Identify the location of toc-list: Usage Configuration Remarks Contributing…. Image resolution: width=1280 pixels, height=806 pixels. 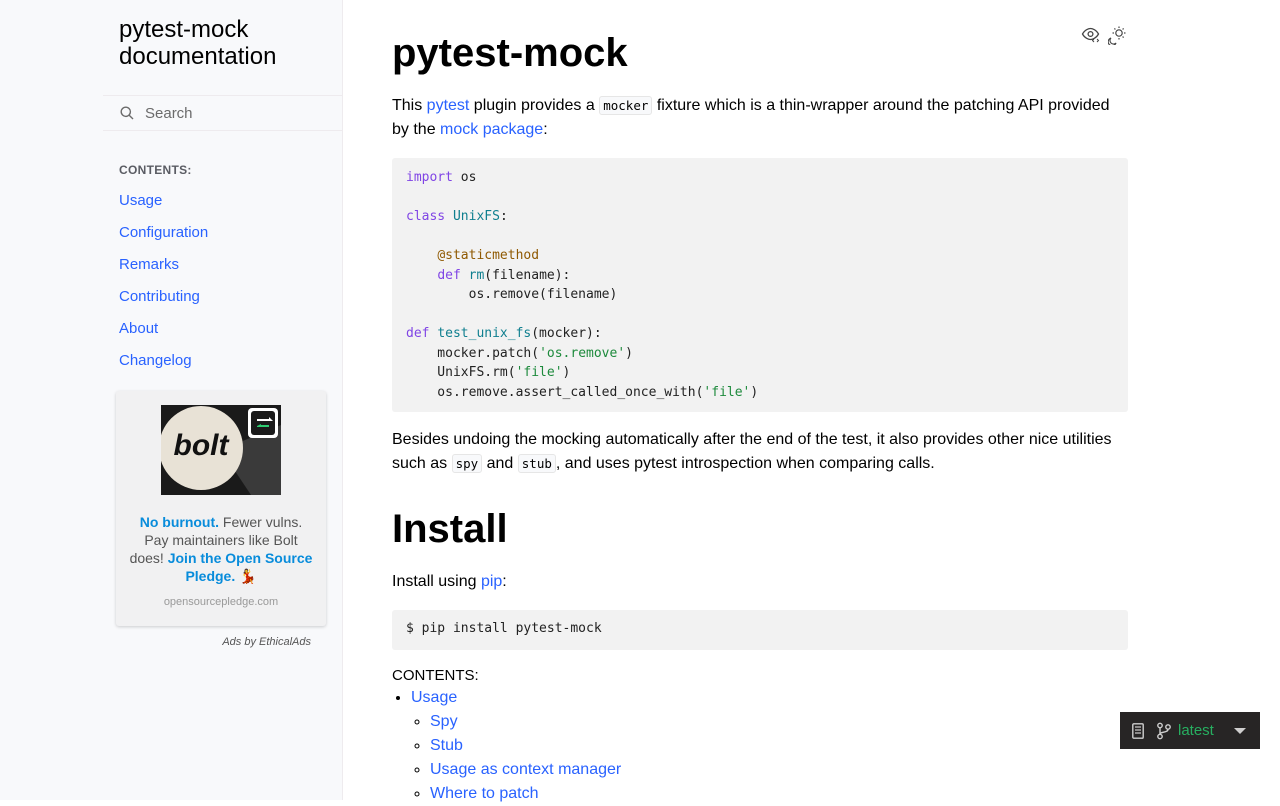
(163, 281).